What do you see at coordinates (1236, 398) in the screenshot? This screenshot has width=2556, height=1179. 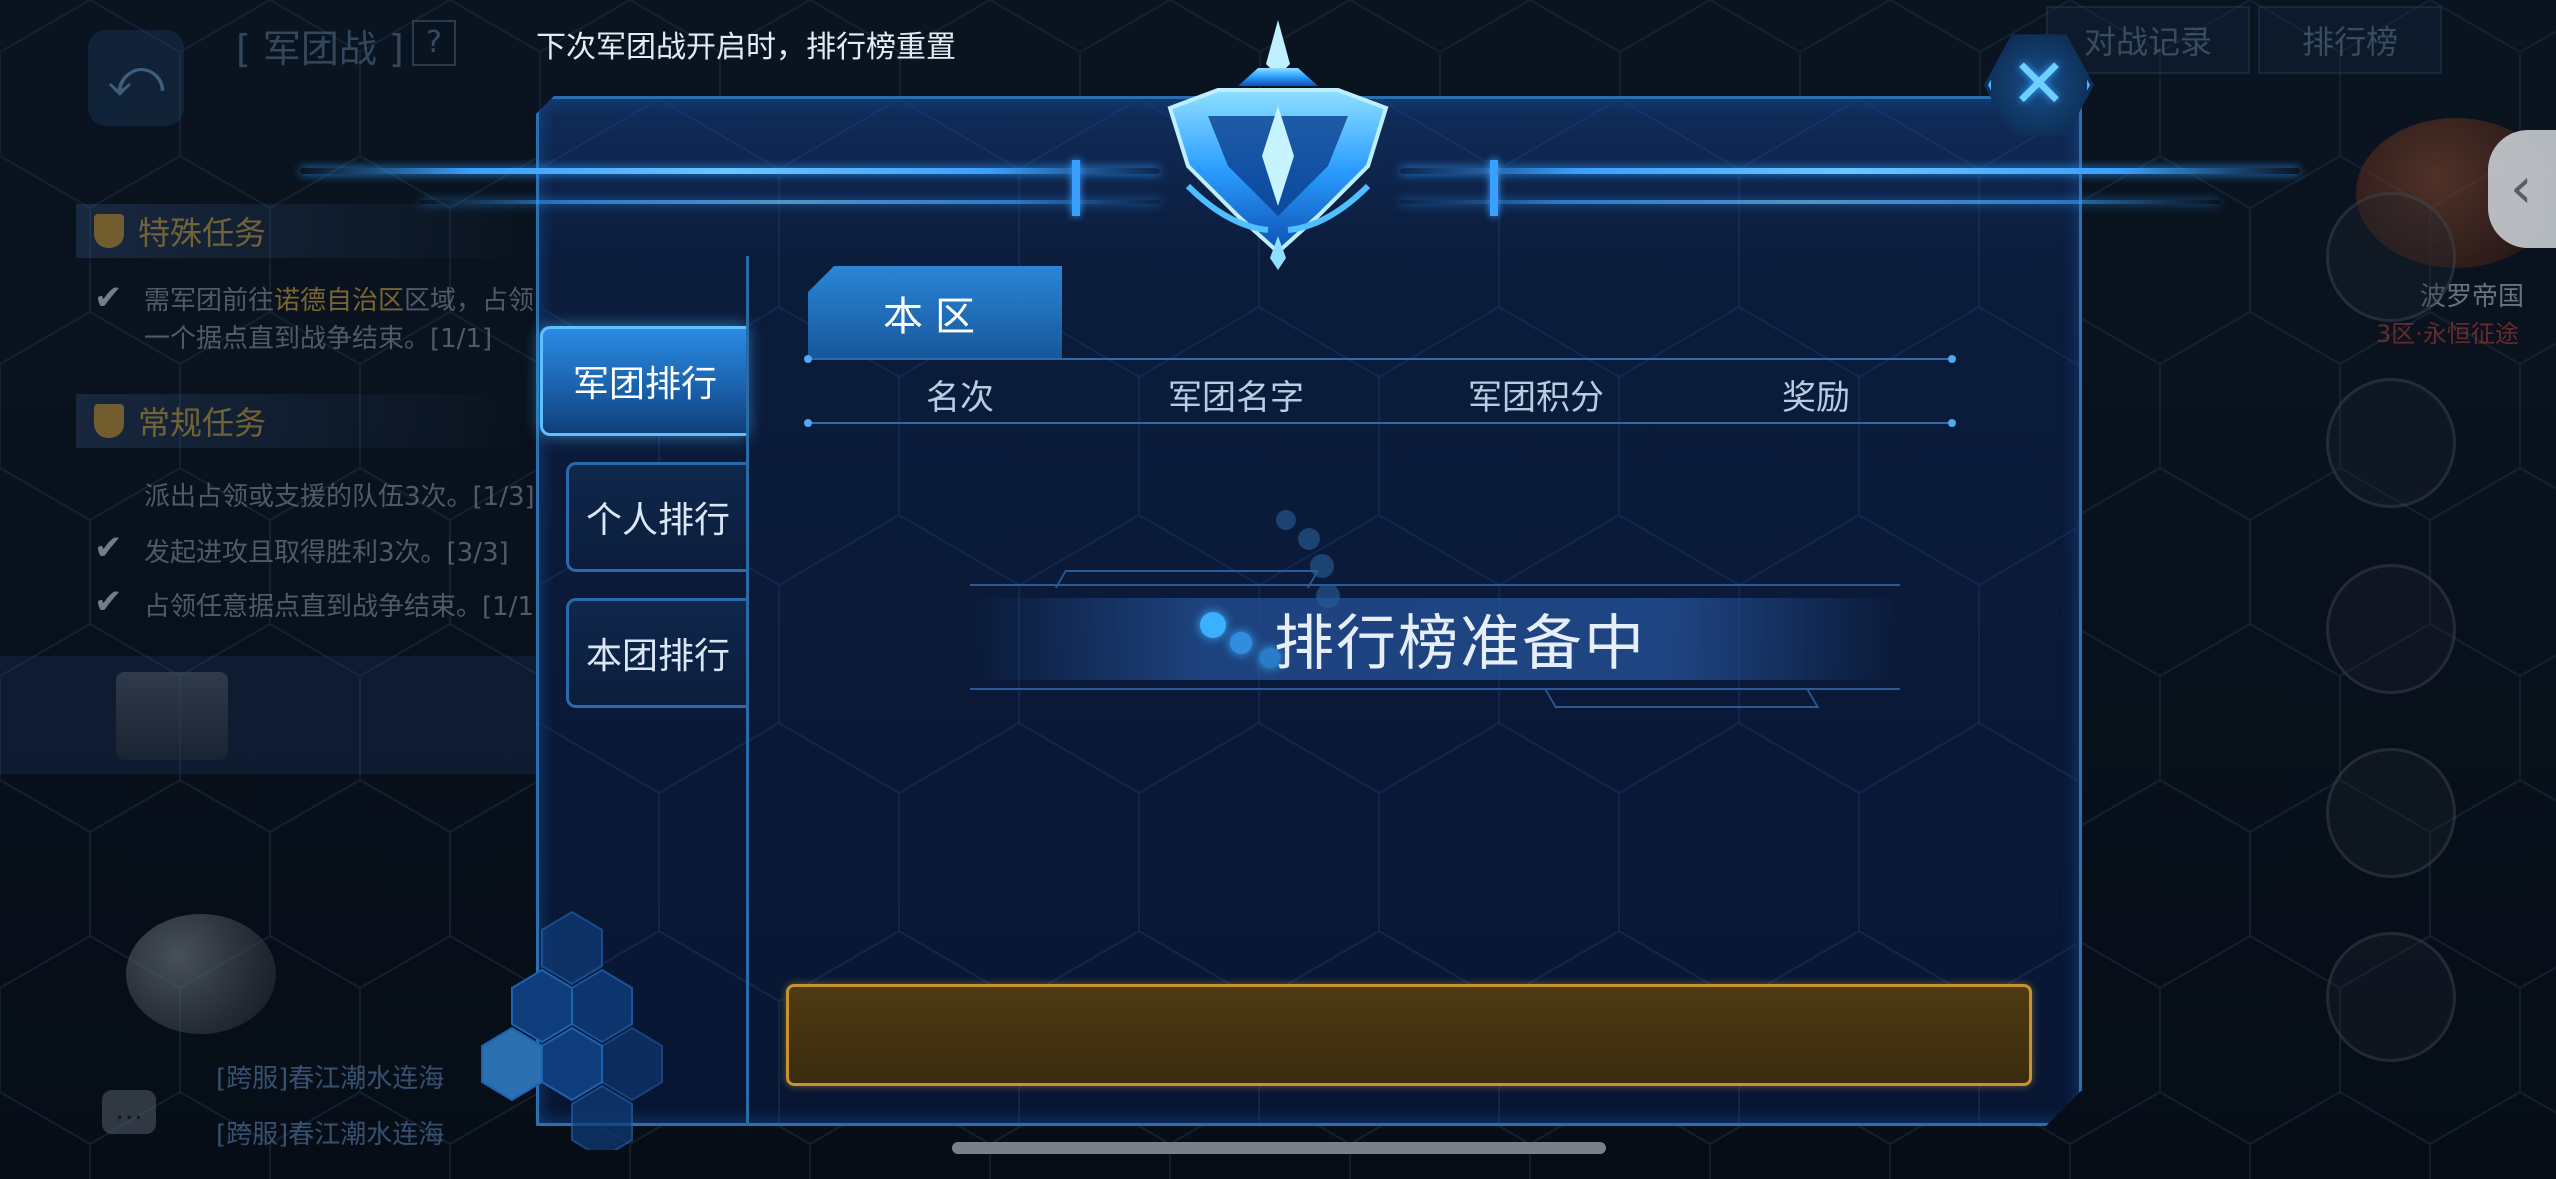 I see `column-header-legion-name: 军团名字` at bounding box center [1236, 398].